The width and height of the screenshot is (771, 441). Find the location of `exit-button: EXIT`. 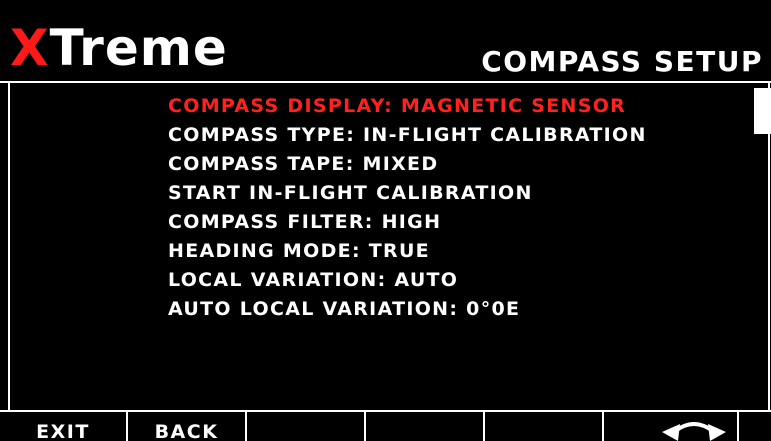

exit-button: EXIT is located at coordinates (63, 426).